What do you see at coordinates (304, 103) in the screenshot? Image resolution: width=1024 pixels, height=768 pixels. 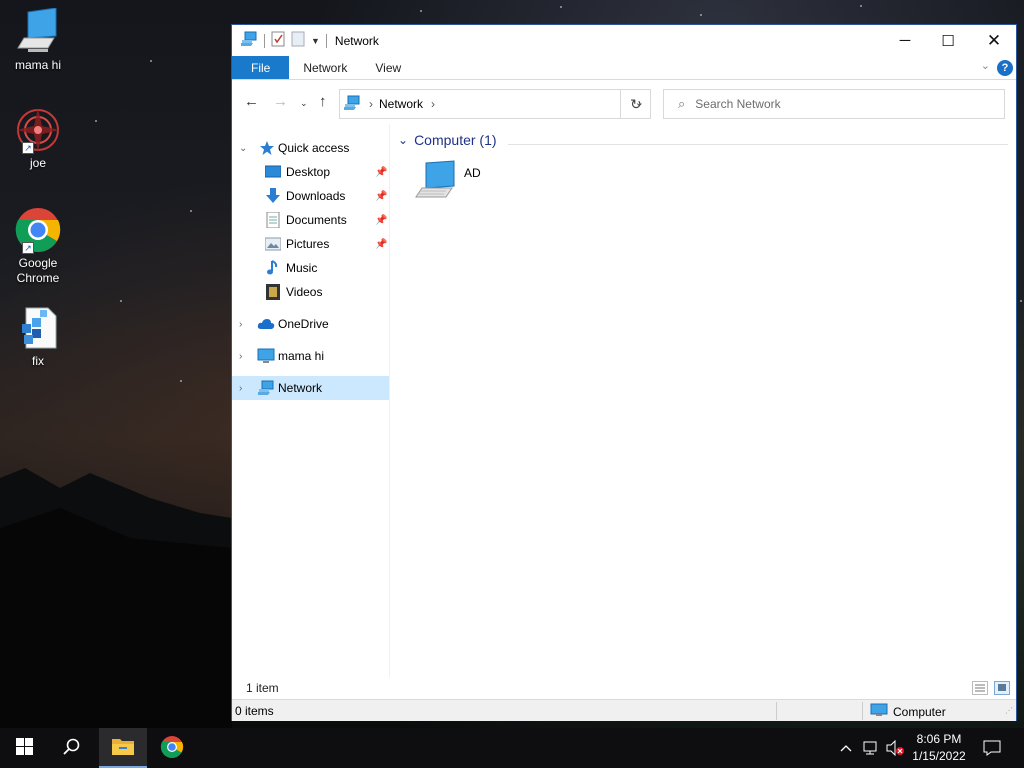 I see `recent-locations-chevron-icon: ⌄` at bounding box center [304, 103].